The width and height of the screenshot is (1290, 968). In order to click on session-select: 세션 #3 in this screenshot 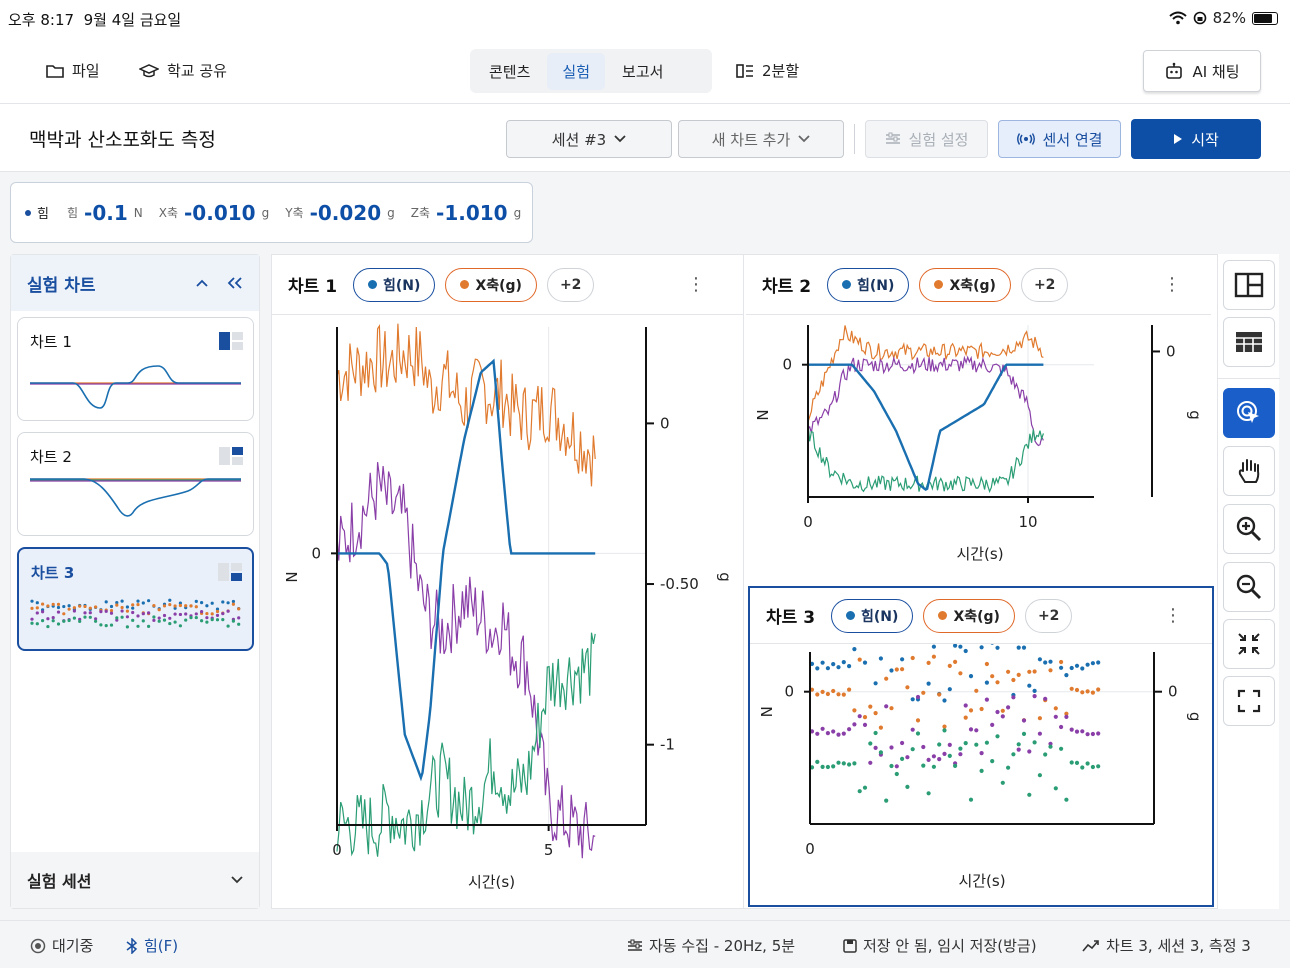, I will do `click(589, 139)`.